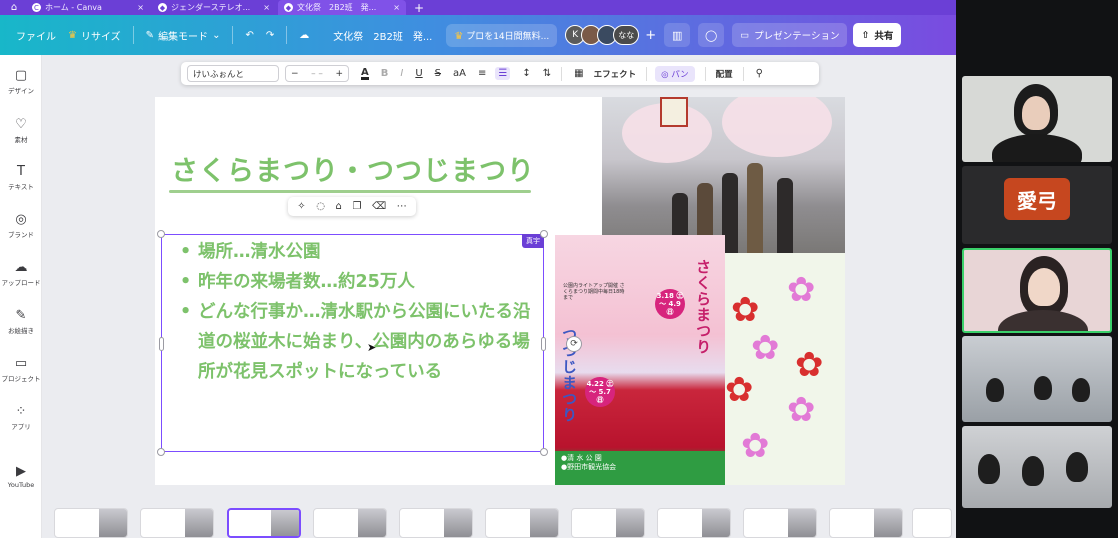 The image size is (1118, 538). I want to click on cloud-save-button: ☁, so click(304, 35).